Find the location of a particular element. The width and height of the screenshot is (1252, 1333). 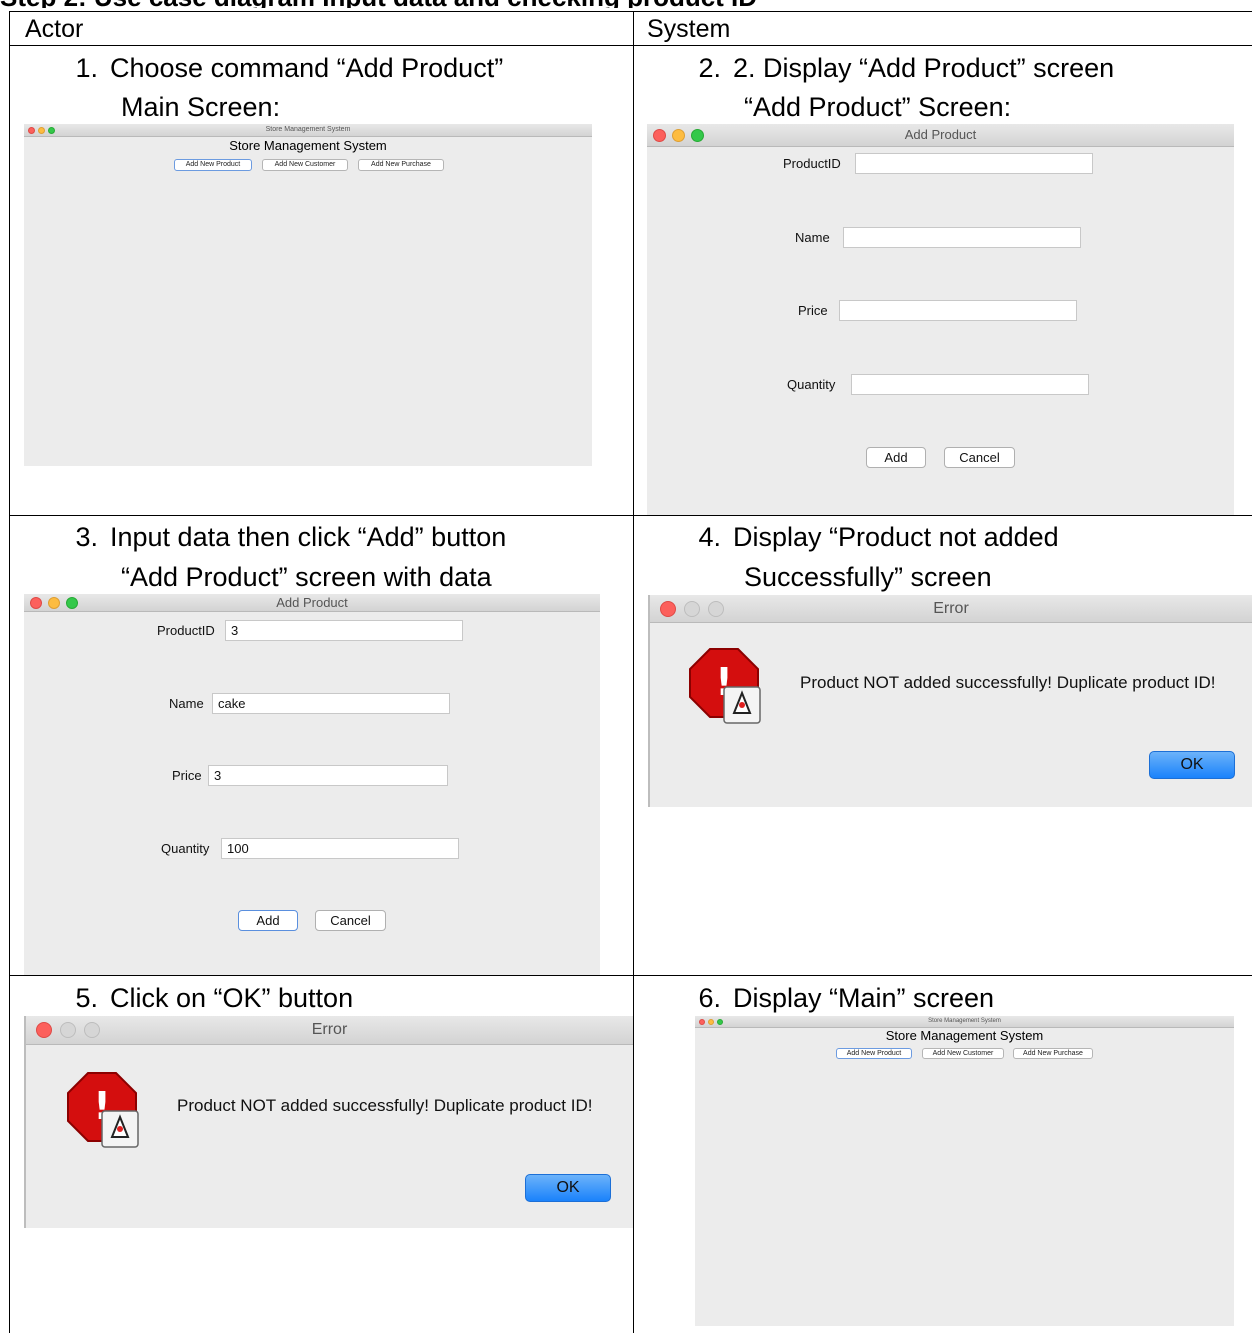

step-text: Display “Product not added is located at coordinates (896, 537).